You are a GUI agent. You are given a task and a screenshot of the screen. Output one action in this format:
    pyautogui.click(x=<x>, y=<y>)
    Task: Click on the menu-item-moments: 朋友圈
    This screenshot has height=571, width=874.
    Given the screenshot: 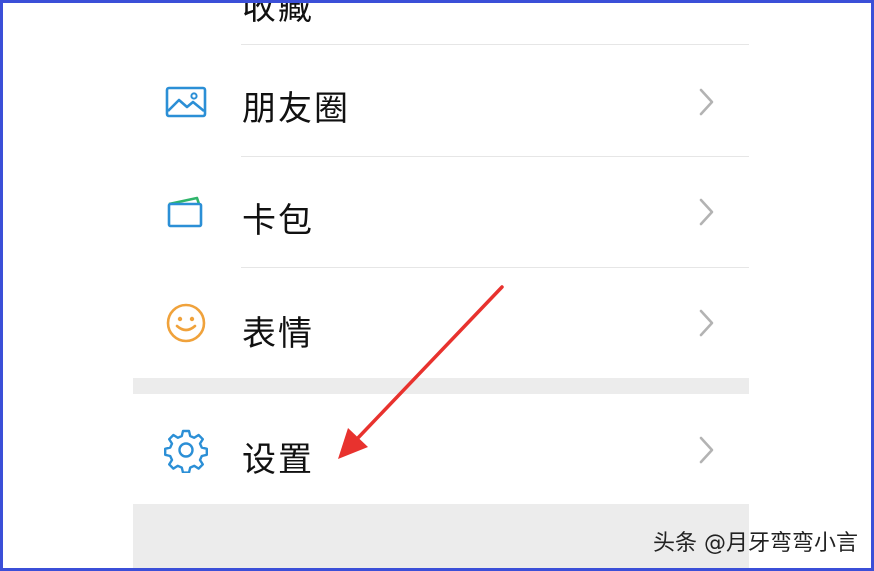 What is the action you would take?
    pyautogui.click(x=441, y=100)
    